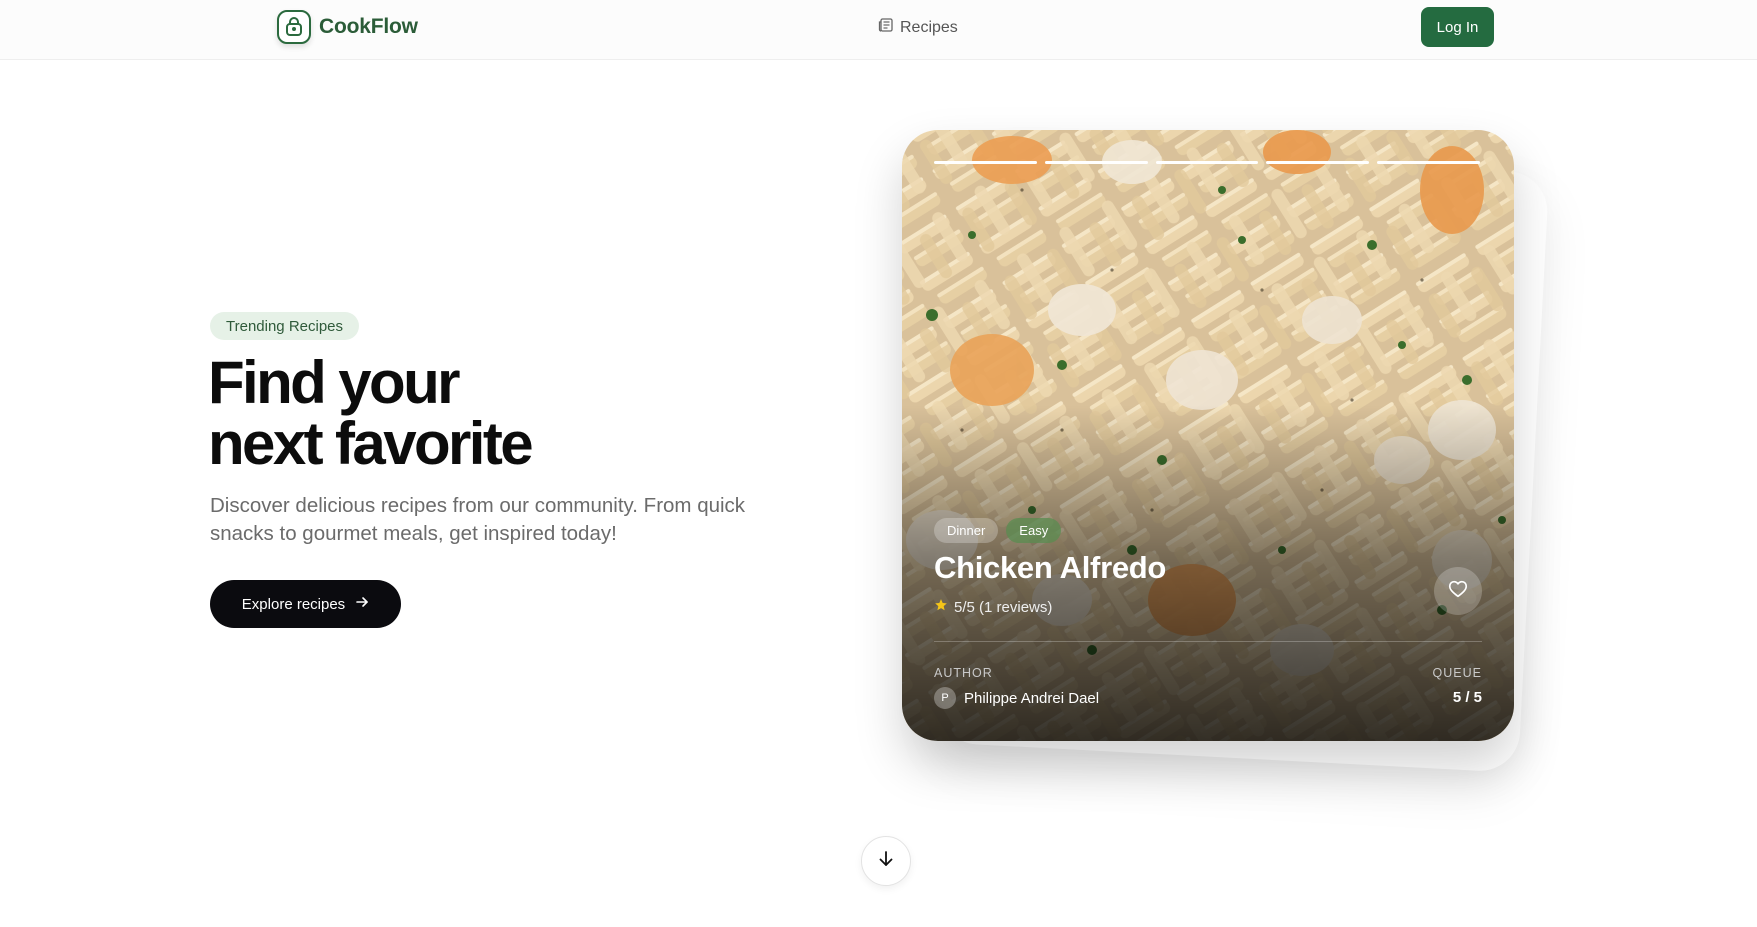 This screenshot has width=1757, height=927. Describe the element at coordinates (1050, 567) in the screenshot. I see `recipe-title: Chicken Alfredo` at that location.